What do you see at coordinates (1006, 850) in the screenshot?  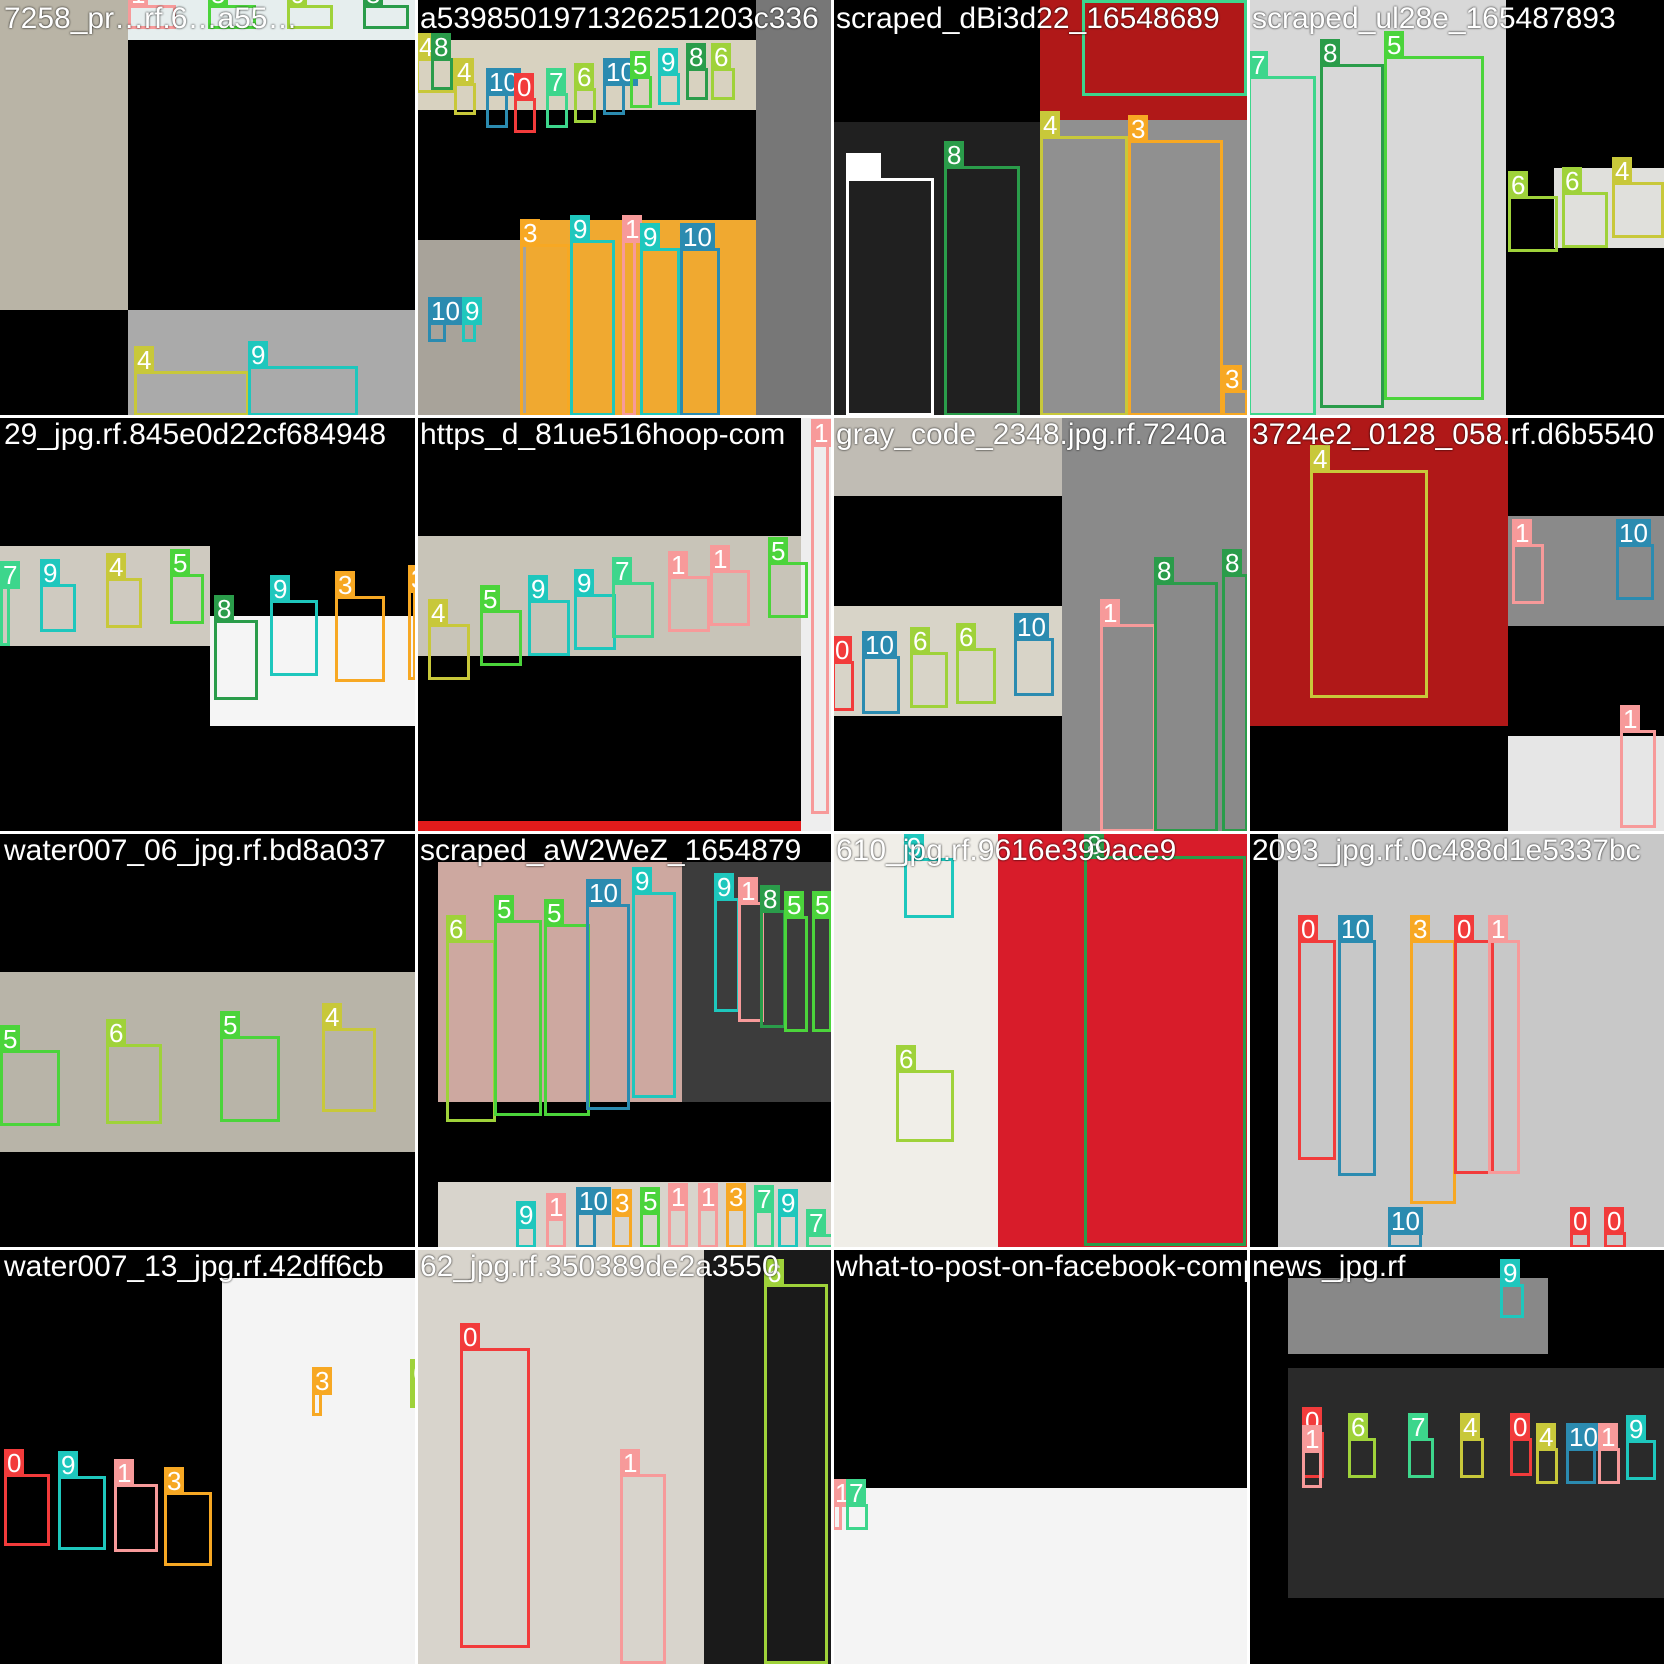 I see `tile-filename: 610_jpg.rf.9616e399ace9` at bounding box center [1006, 850].